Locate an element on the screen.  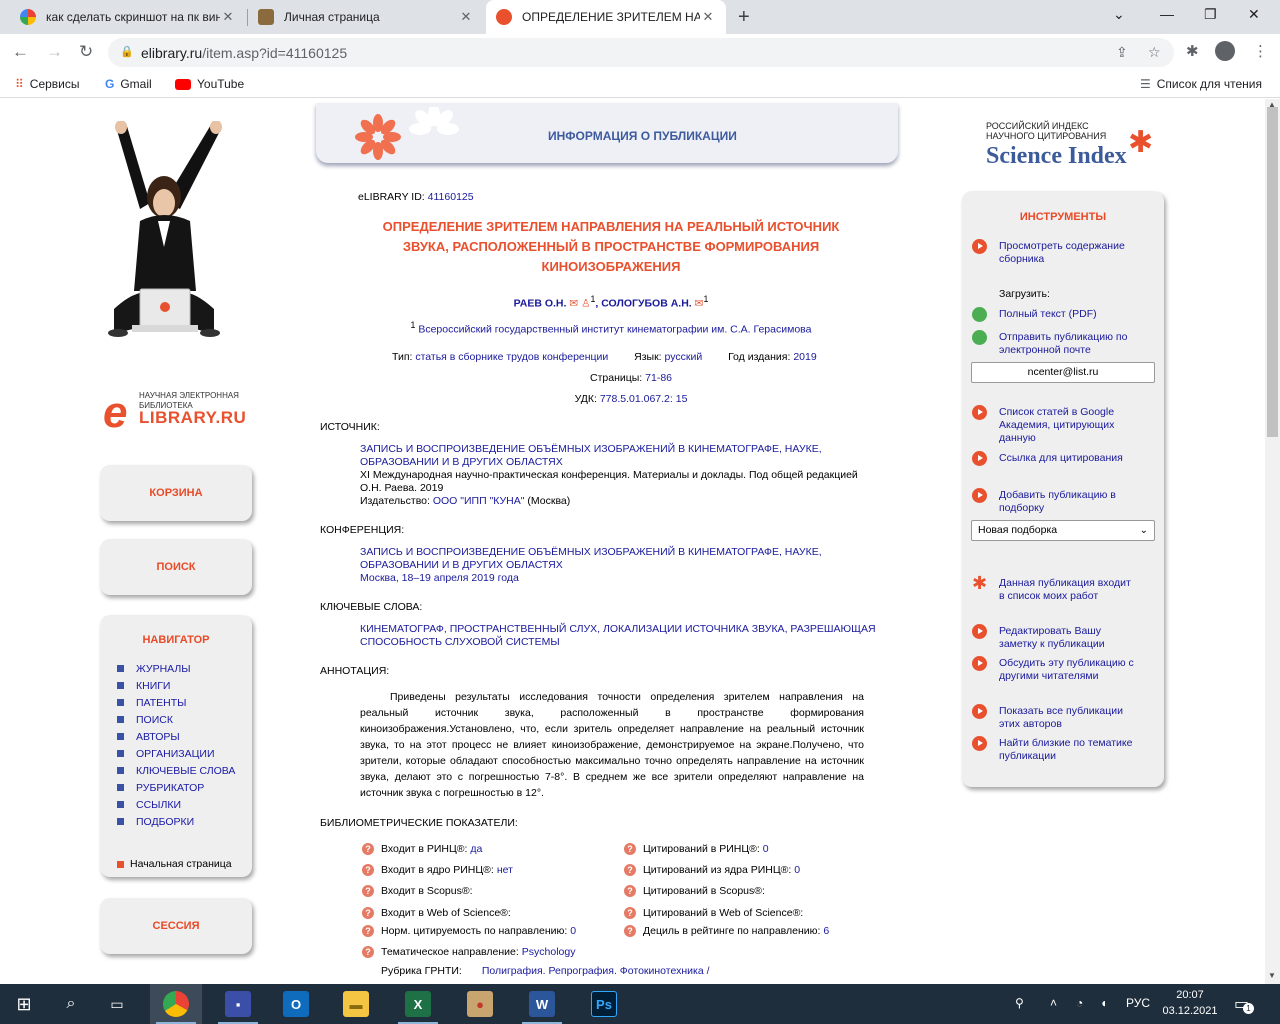
author-link: РАЕВ О.Н. is located at coordinates (540, 304).